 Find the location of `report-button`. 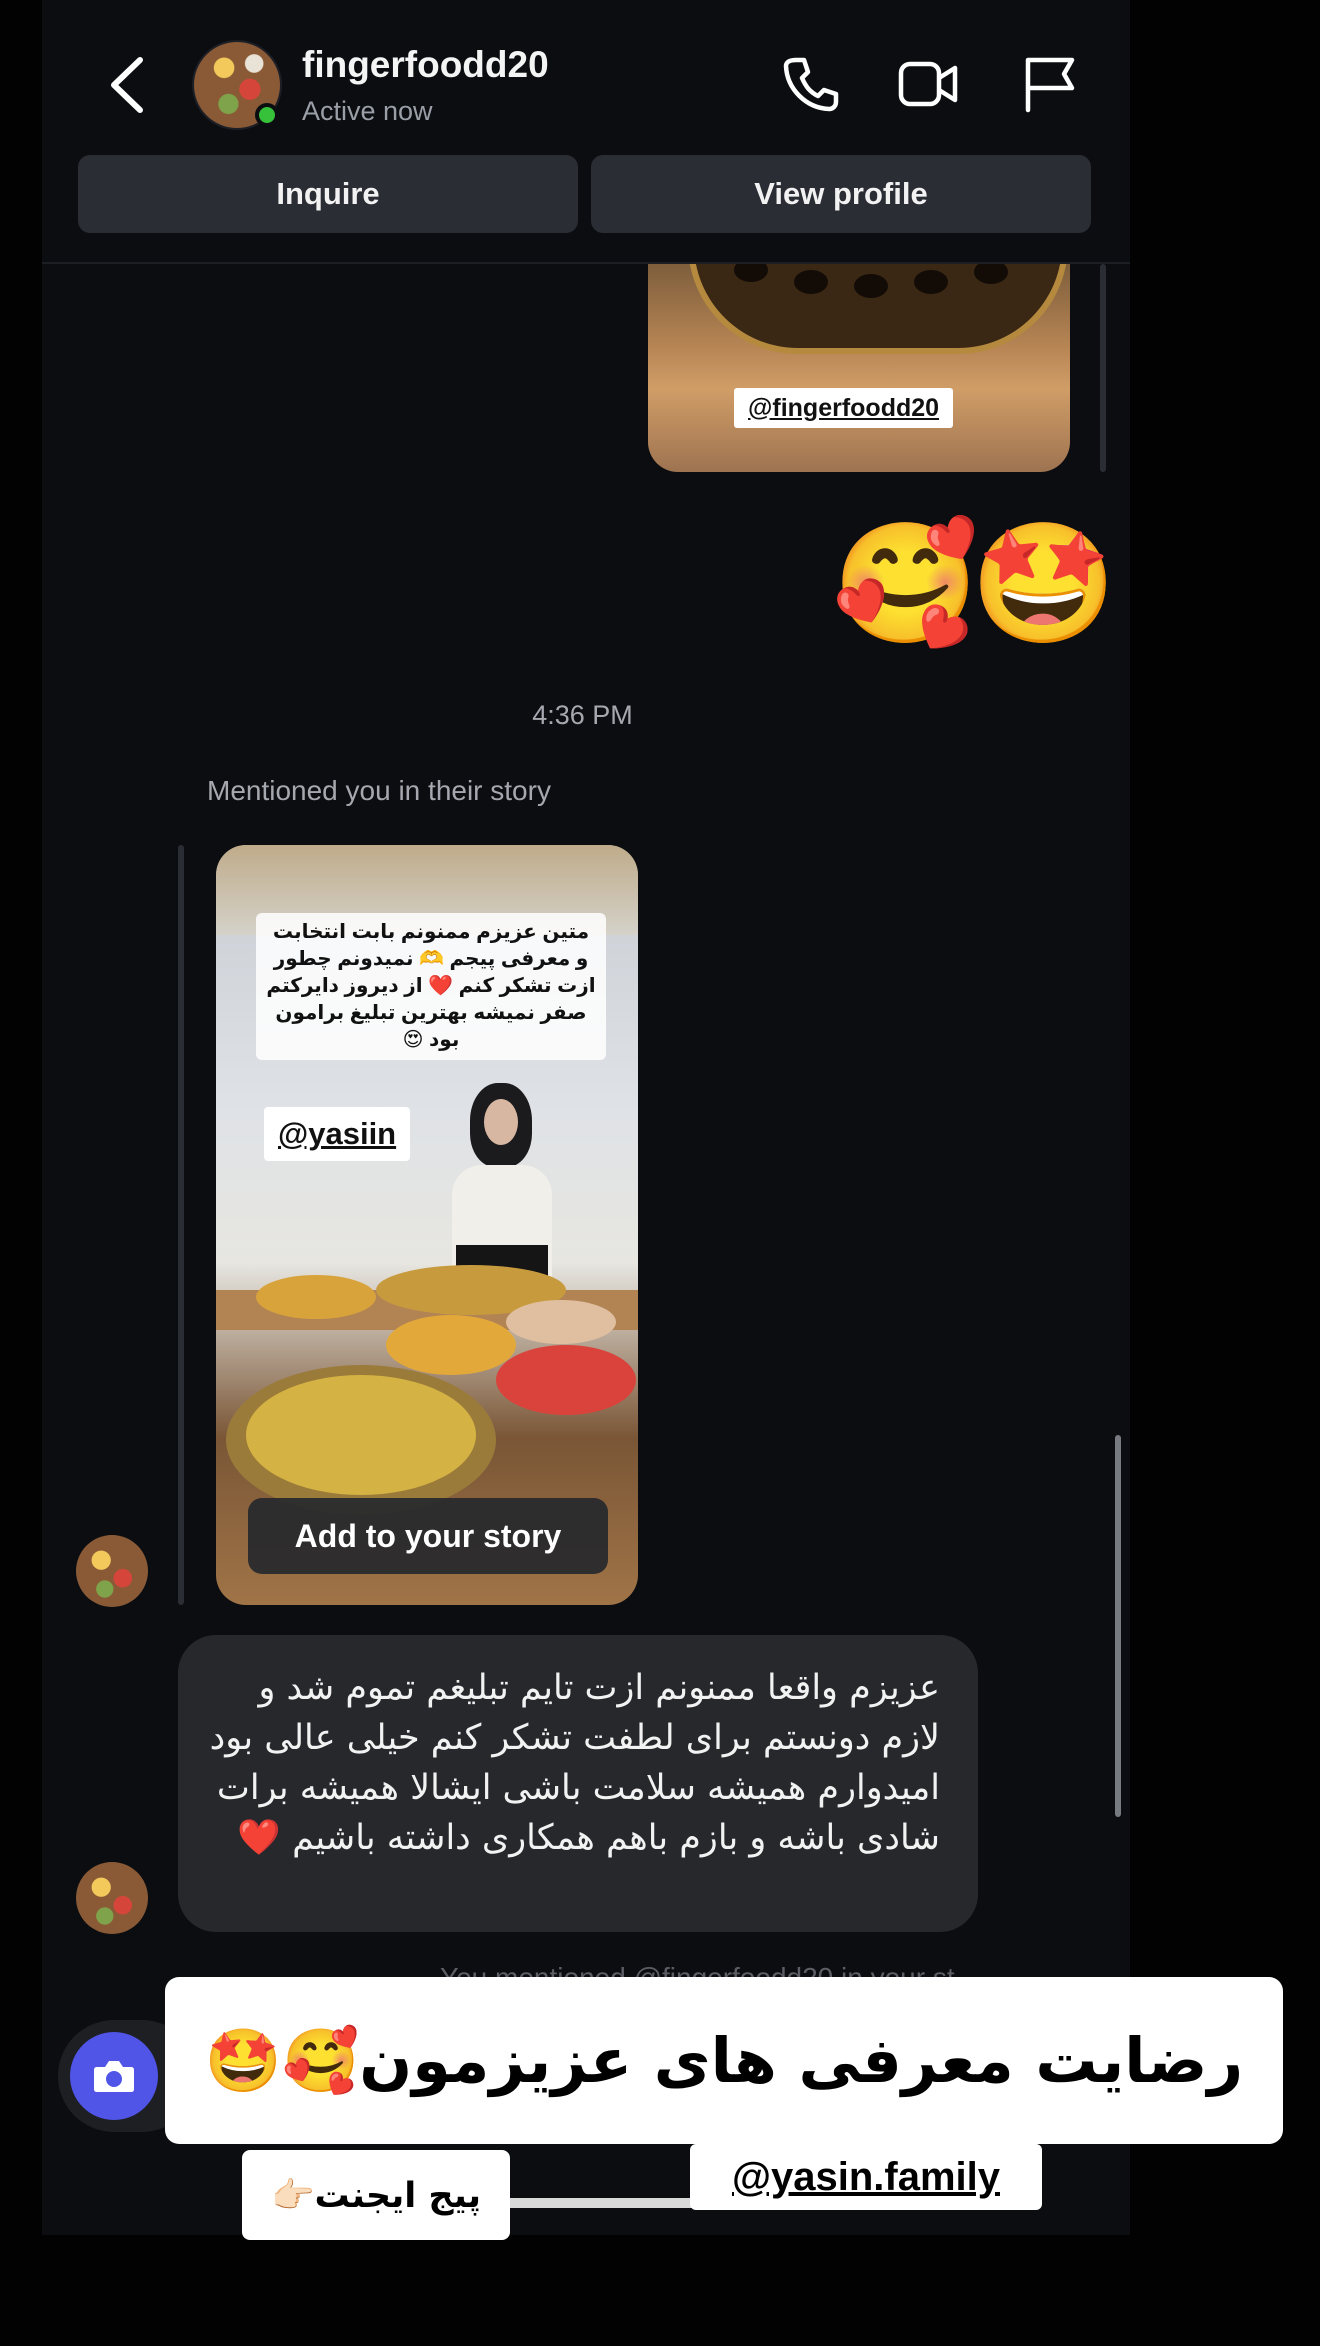

report-button is located at coordinates (1050, 84).